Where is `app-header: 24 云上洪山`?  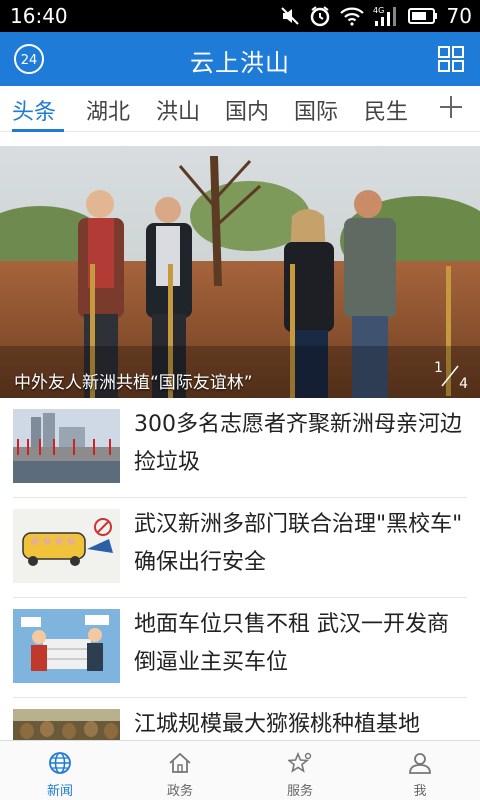
app-header: 24 云上洪山 is located at coordinates (240, 59).